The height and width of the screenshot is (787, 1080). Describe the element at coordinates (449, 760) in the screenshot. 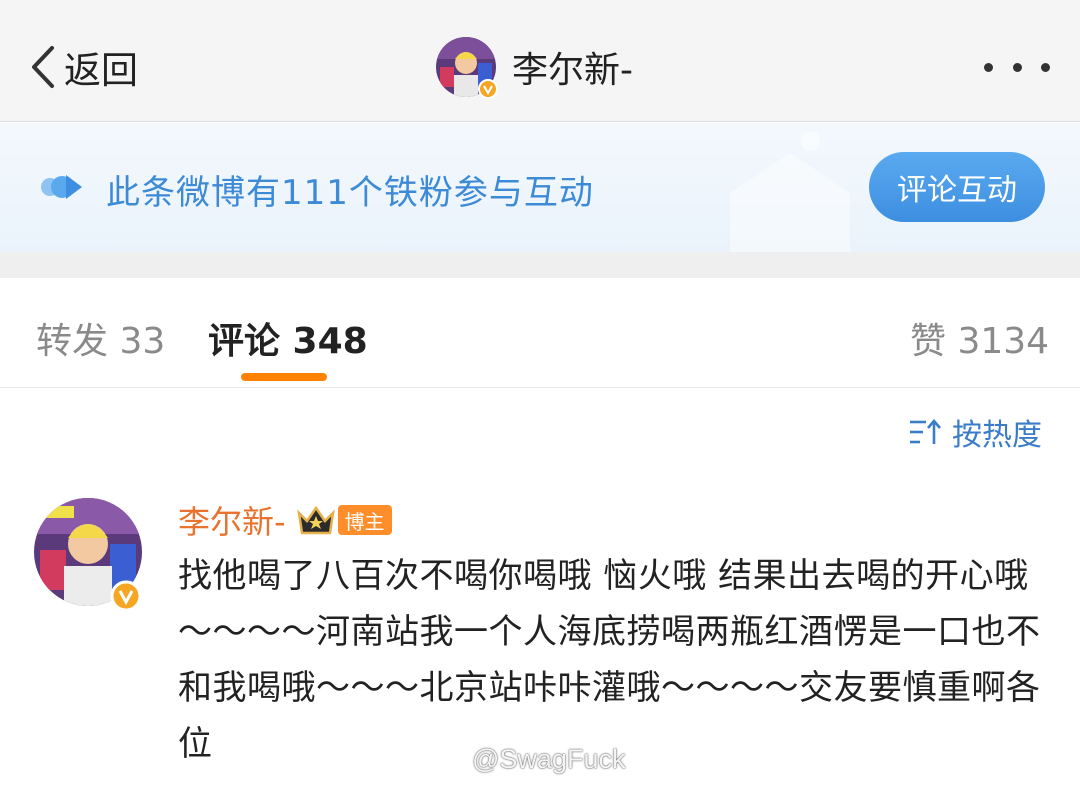

I see `weibo-logo-icon` at that location.